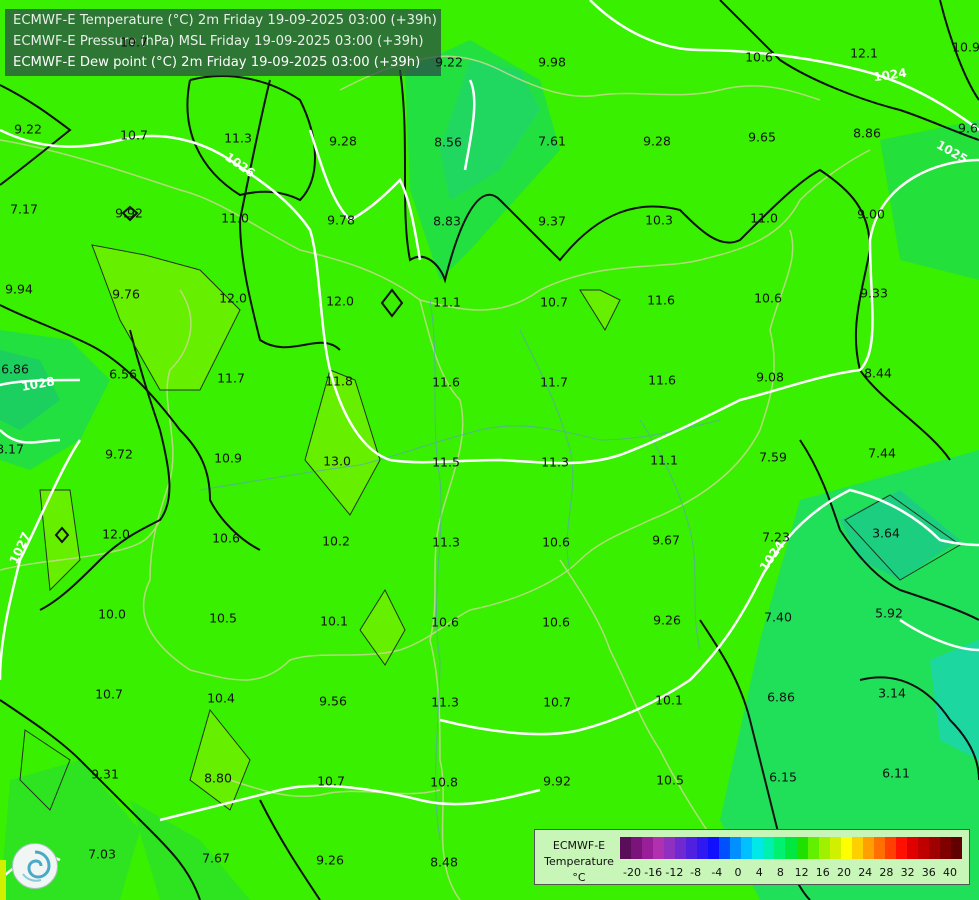  What do you see at coordinates (336, 541) in the screenshot?
I see `station-value: 10.2` at bounding box center [336, 541].